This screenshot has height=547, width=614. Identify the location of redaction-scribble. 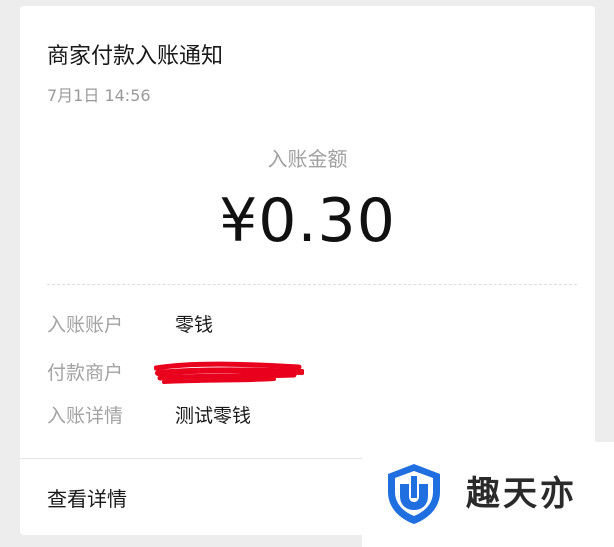
(229, 372).